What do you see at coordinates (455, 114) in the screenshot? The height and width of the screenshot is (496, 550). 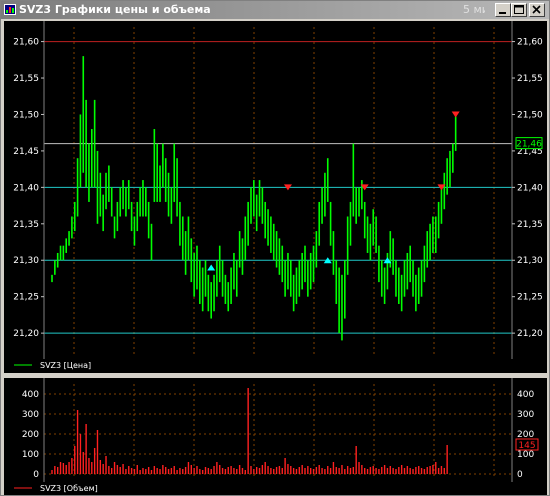 I see `sell-marker-icon` at bounding box center [455, 114].